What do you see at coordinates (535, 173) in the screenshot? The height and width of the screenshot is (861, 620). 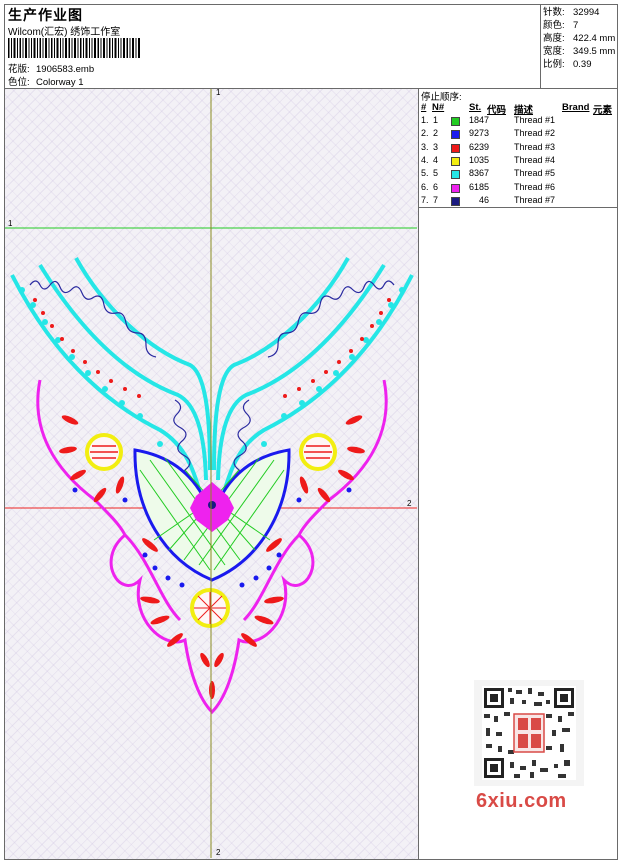 I see `thread-description: Thread #5` at bounding box center [535, 173].